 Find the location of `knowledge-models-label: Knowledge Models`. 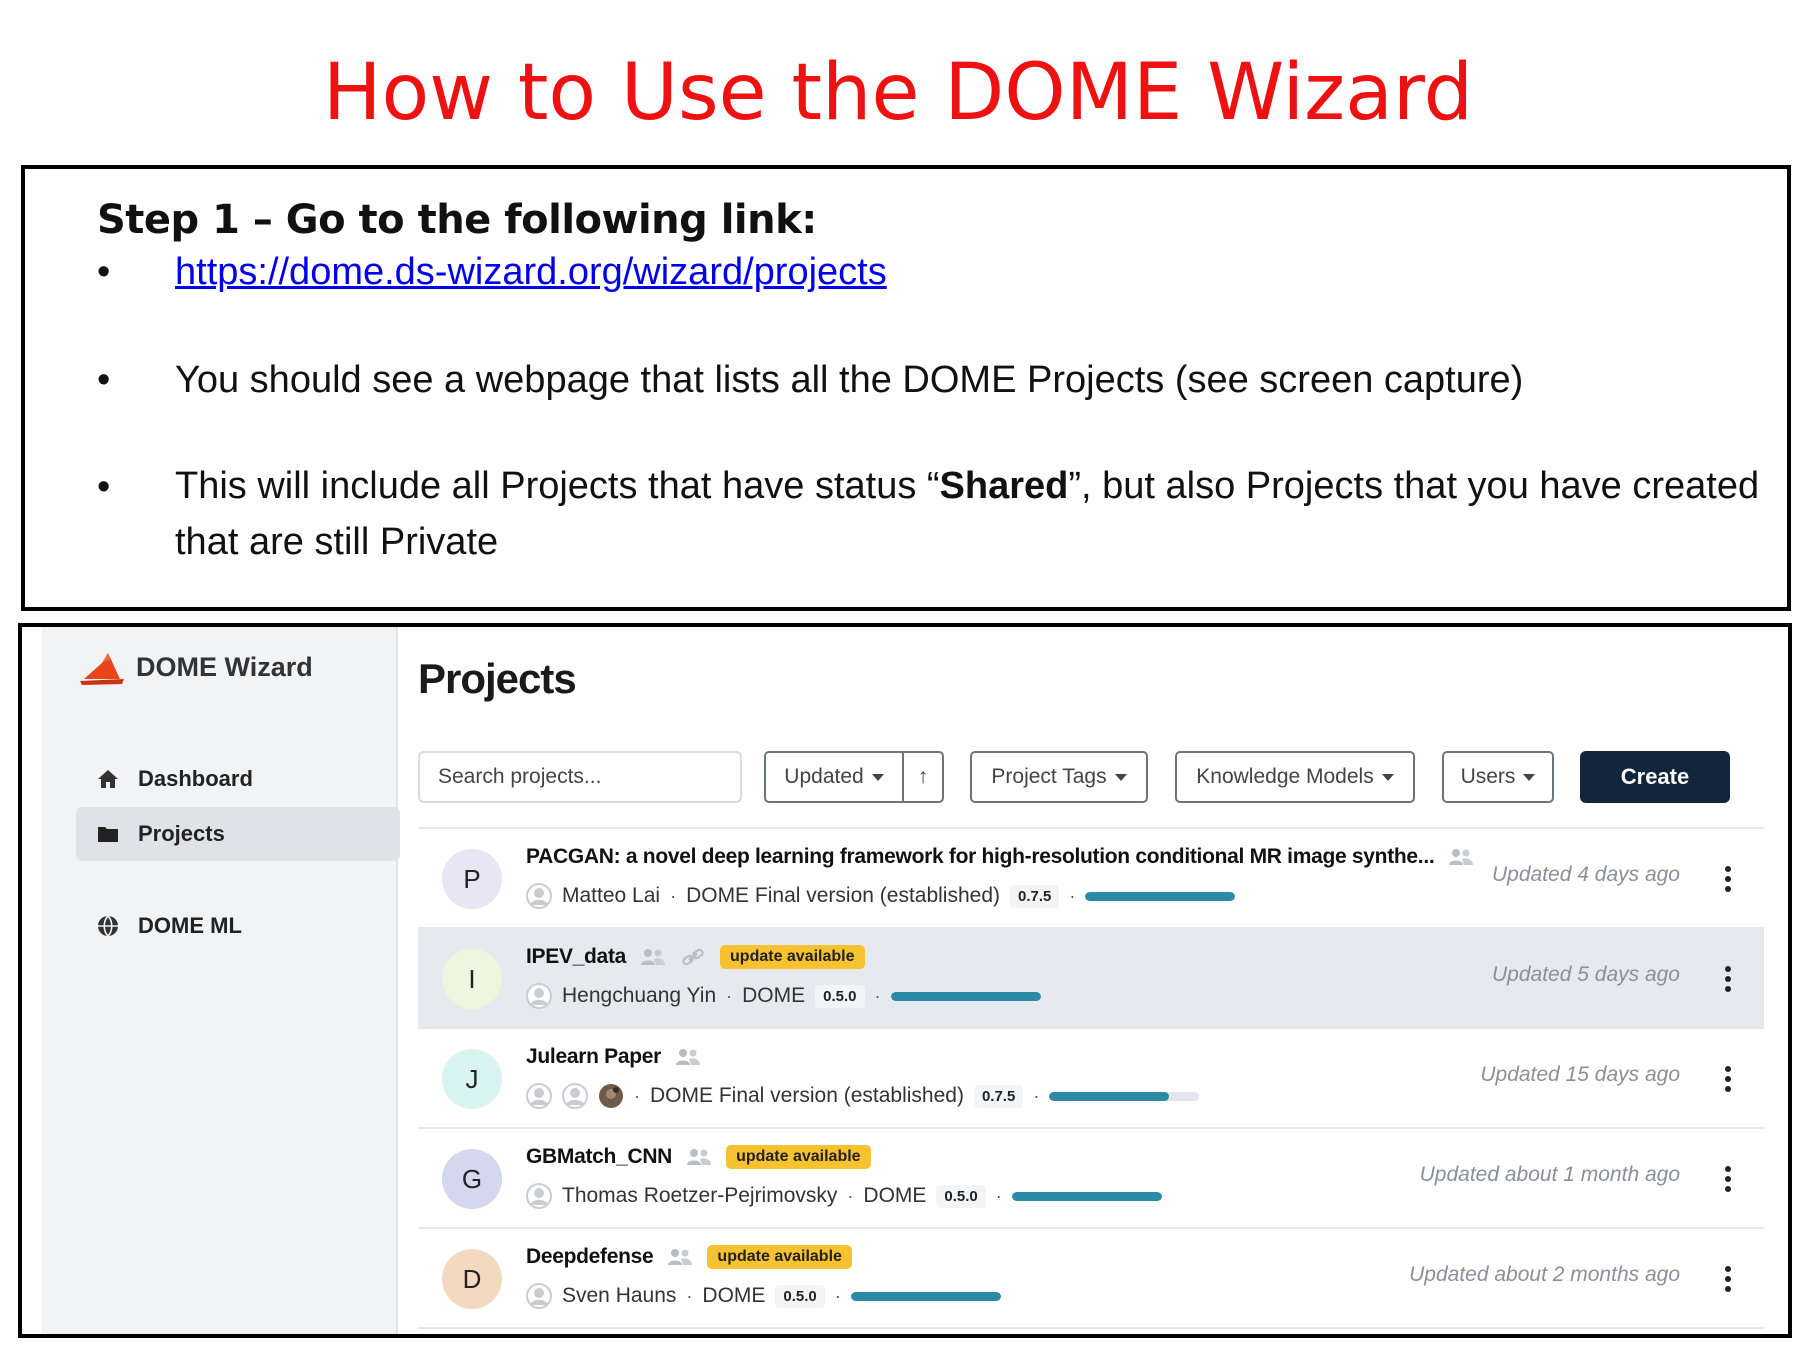

knowledge-models-label: Knowledge Models is located at coordinates (1285, 776).